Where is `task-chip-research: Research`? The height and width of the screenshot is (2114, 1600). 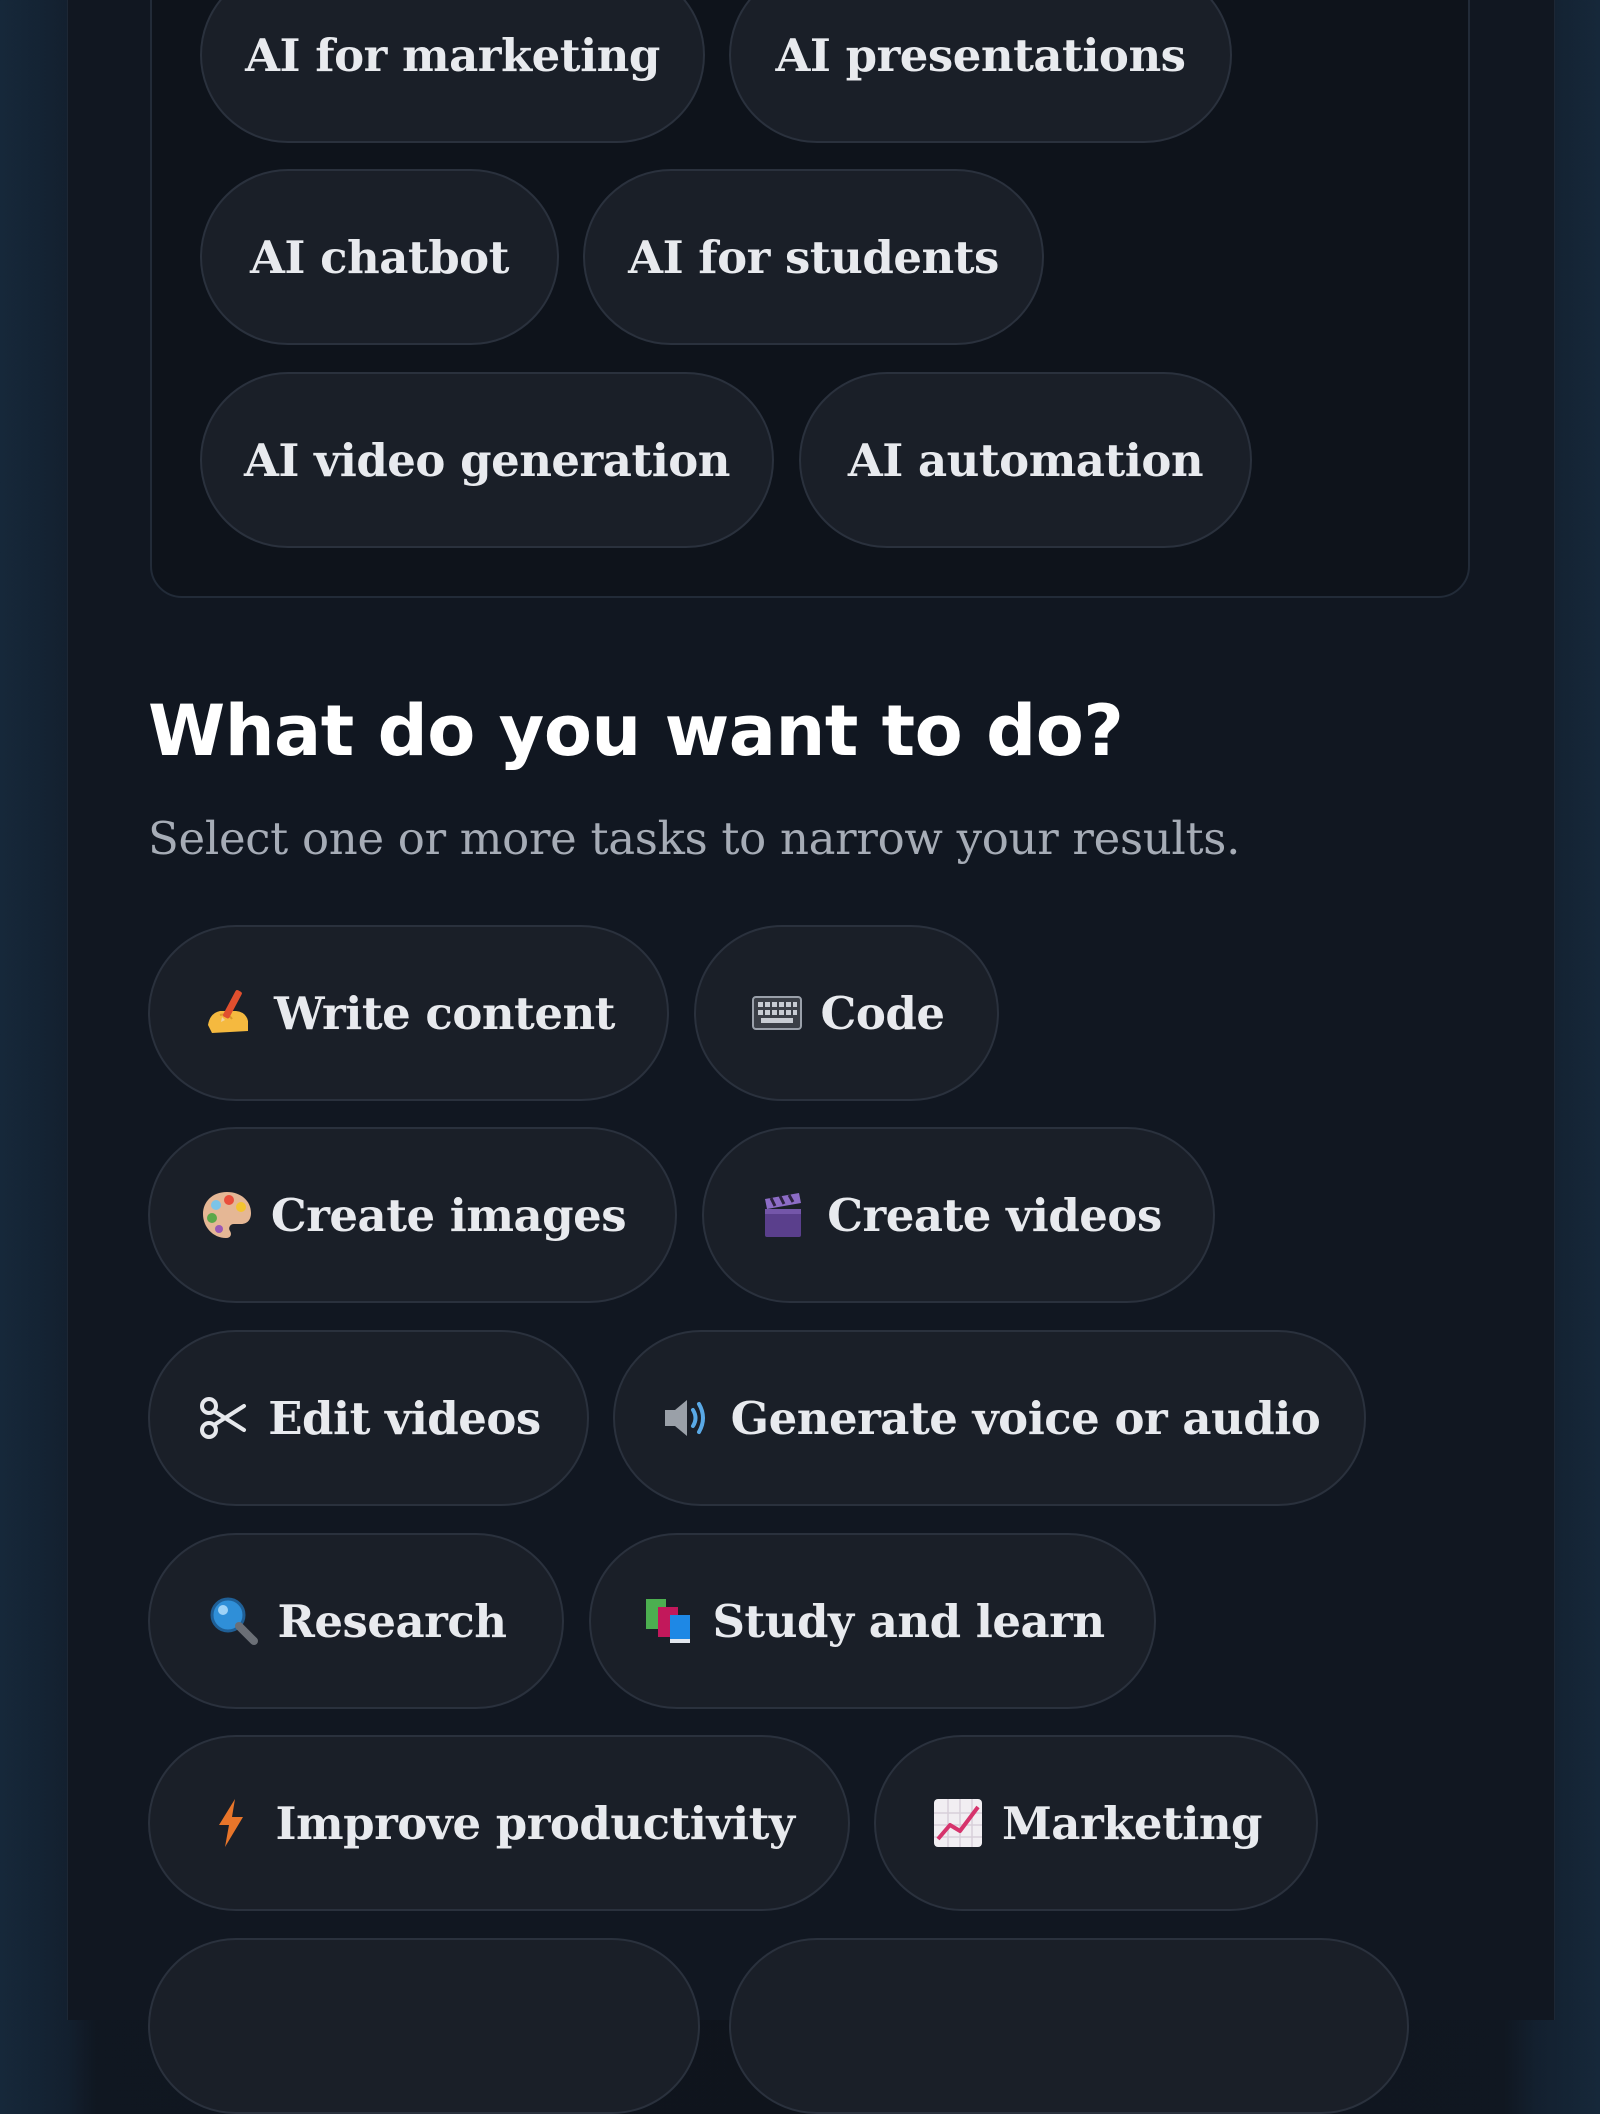 task-chip-research: Research is located at coordinates (356, 1621).